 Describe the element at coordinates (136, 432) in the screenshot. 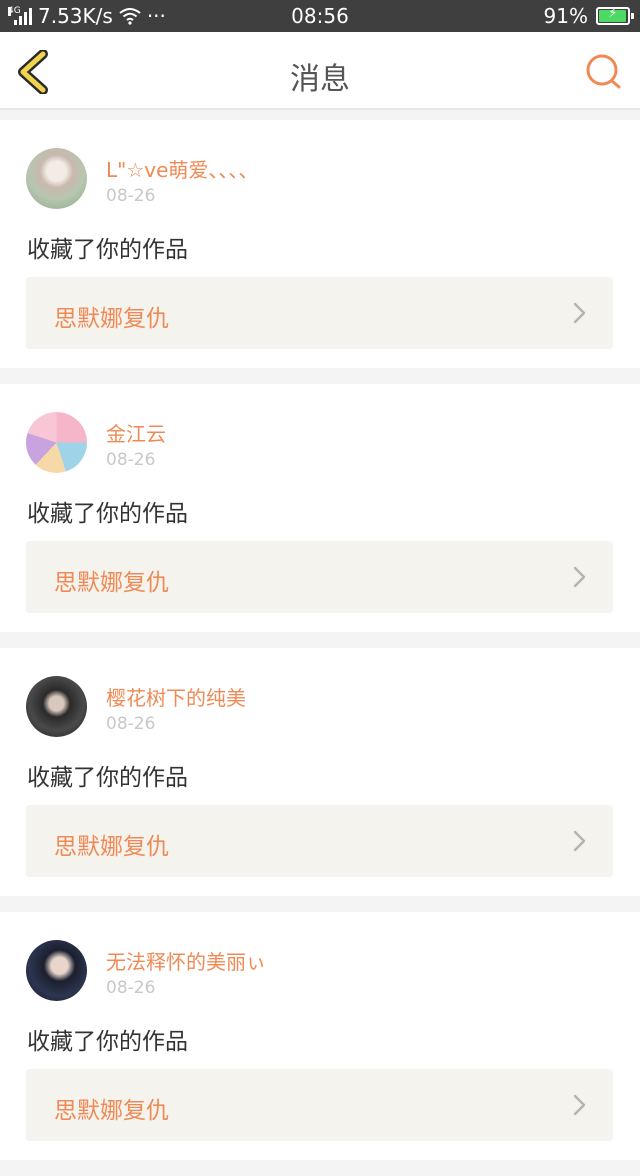

I see `sender-name: 金江云` at that location.